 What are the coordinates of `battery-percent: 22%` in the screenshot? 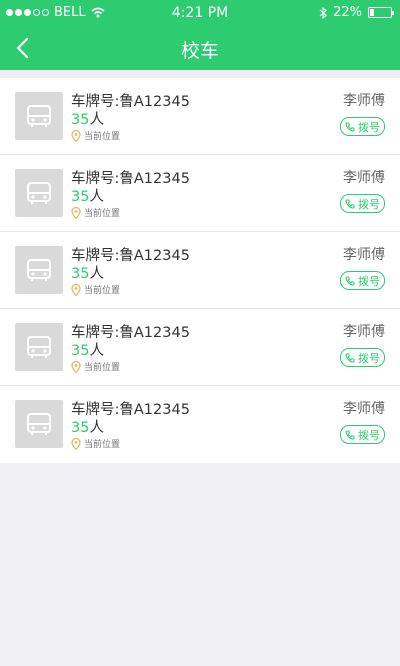 It's located at (347, 12).